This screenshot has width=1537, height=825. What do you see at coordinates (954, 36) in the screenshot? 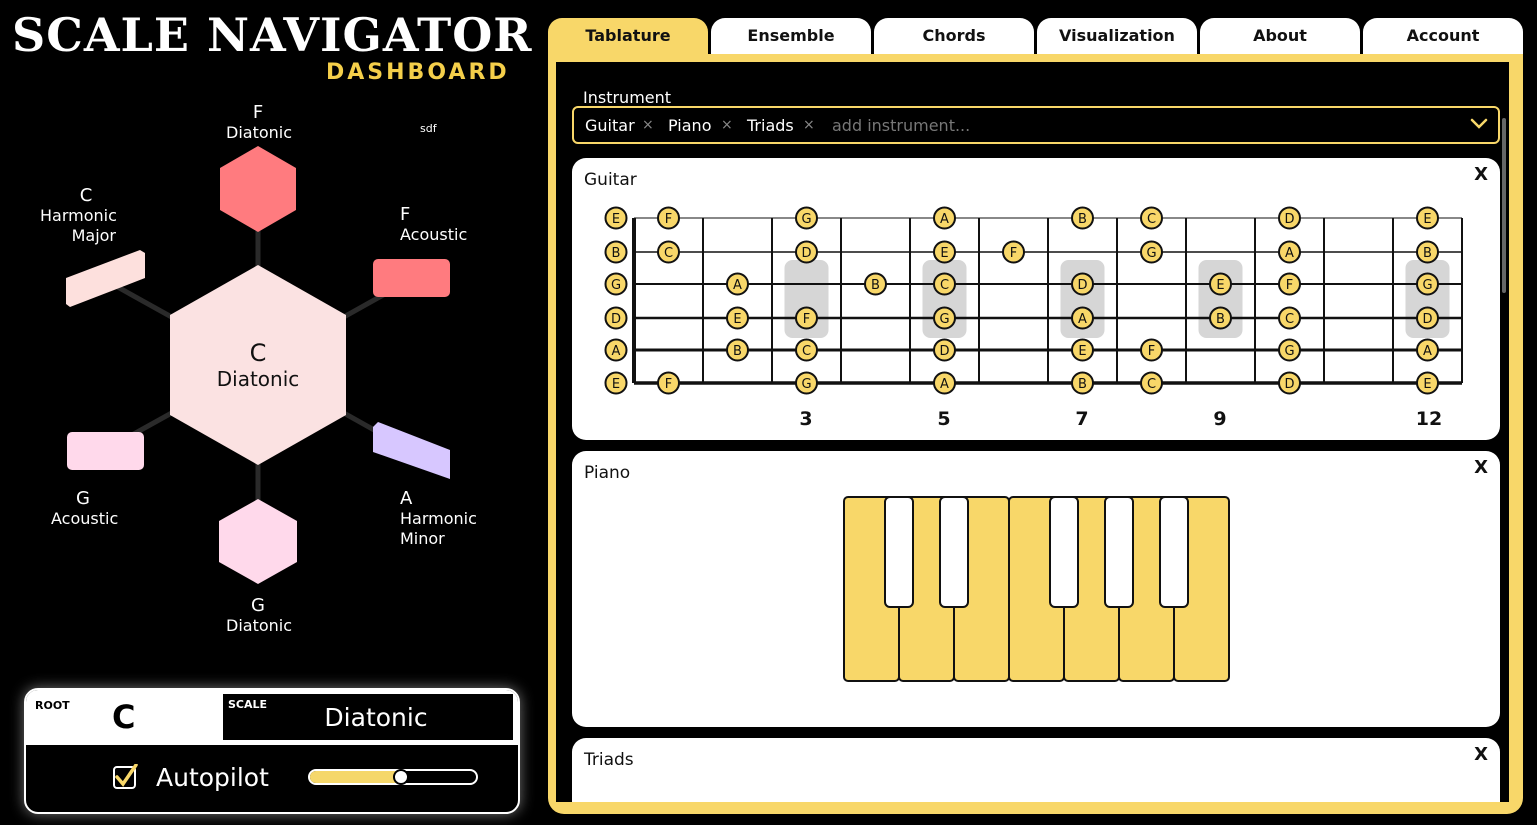
I see `tab-chords: Chords` at bounding box center [954, 36].